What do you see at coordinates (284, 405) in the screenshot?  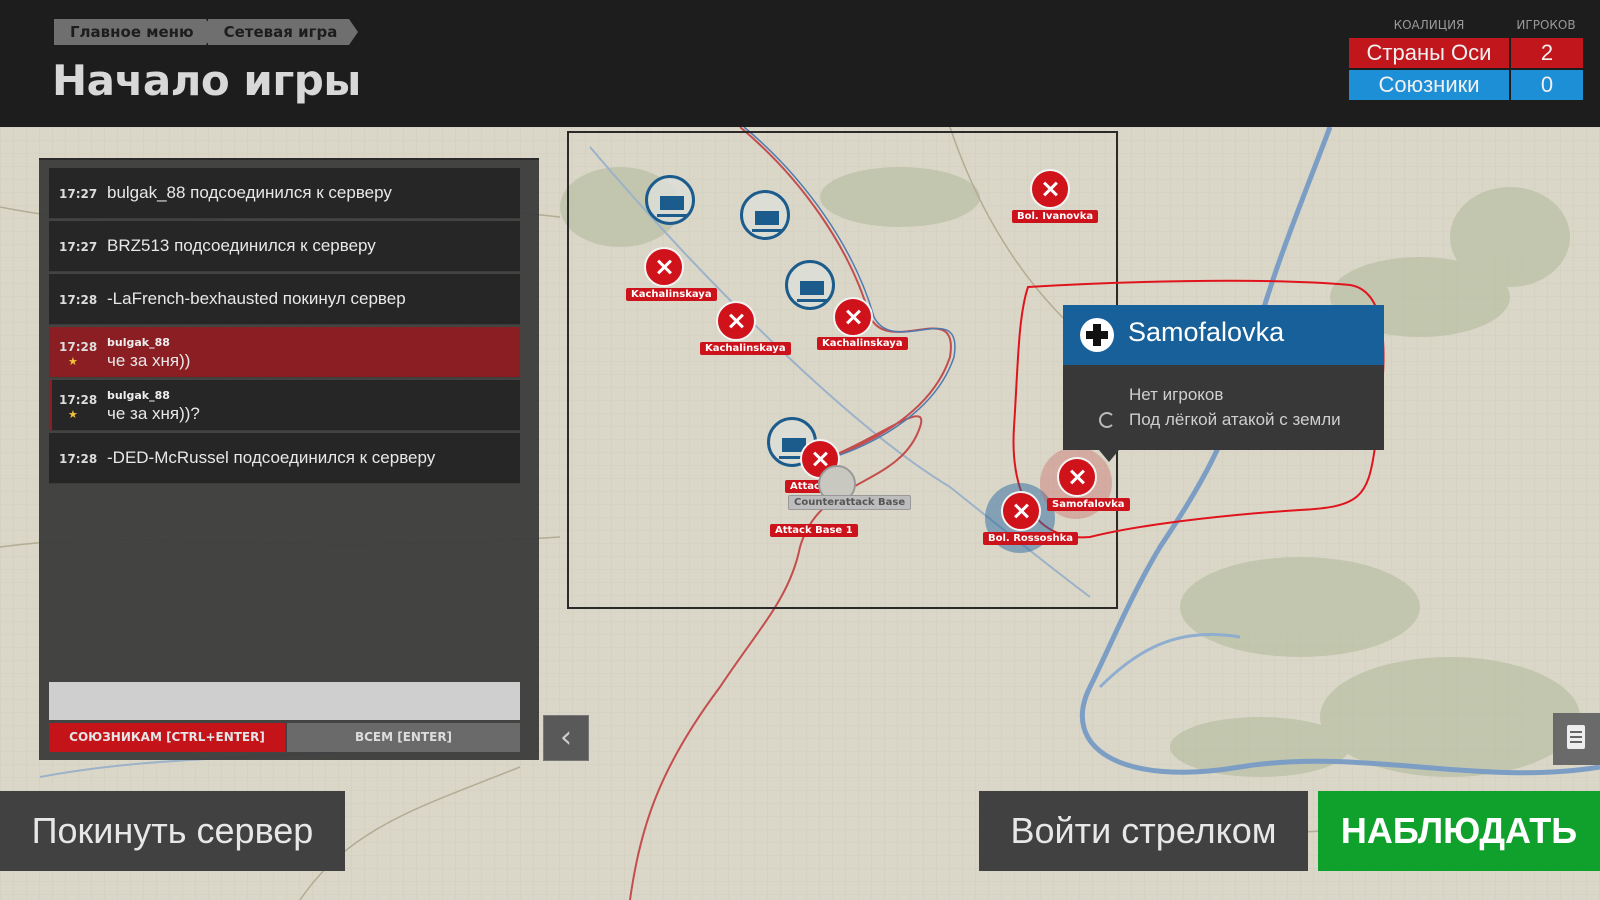 I see `chat-message: 17:28 ★ bulgak_88 че за хня))?` at bounding box center [284, 405].